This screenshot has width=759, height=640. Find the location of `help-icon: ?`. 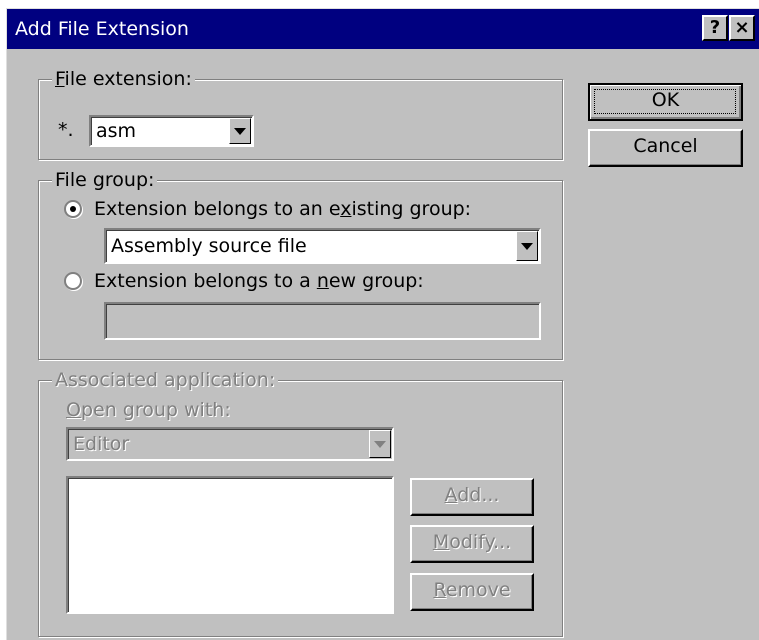

help-icon: ? is located at coordinates (715, 27).